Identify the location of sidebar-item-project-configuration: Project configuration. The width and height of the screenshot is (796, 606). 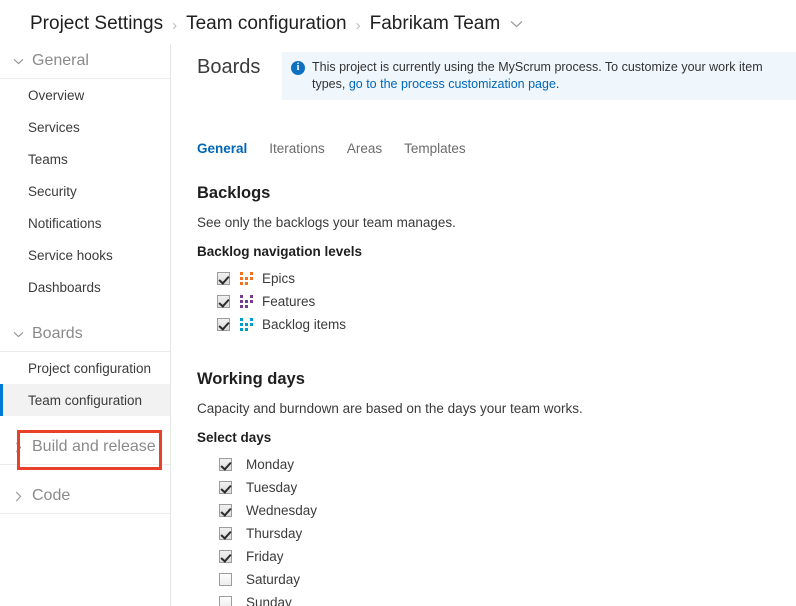
(85, 368).